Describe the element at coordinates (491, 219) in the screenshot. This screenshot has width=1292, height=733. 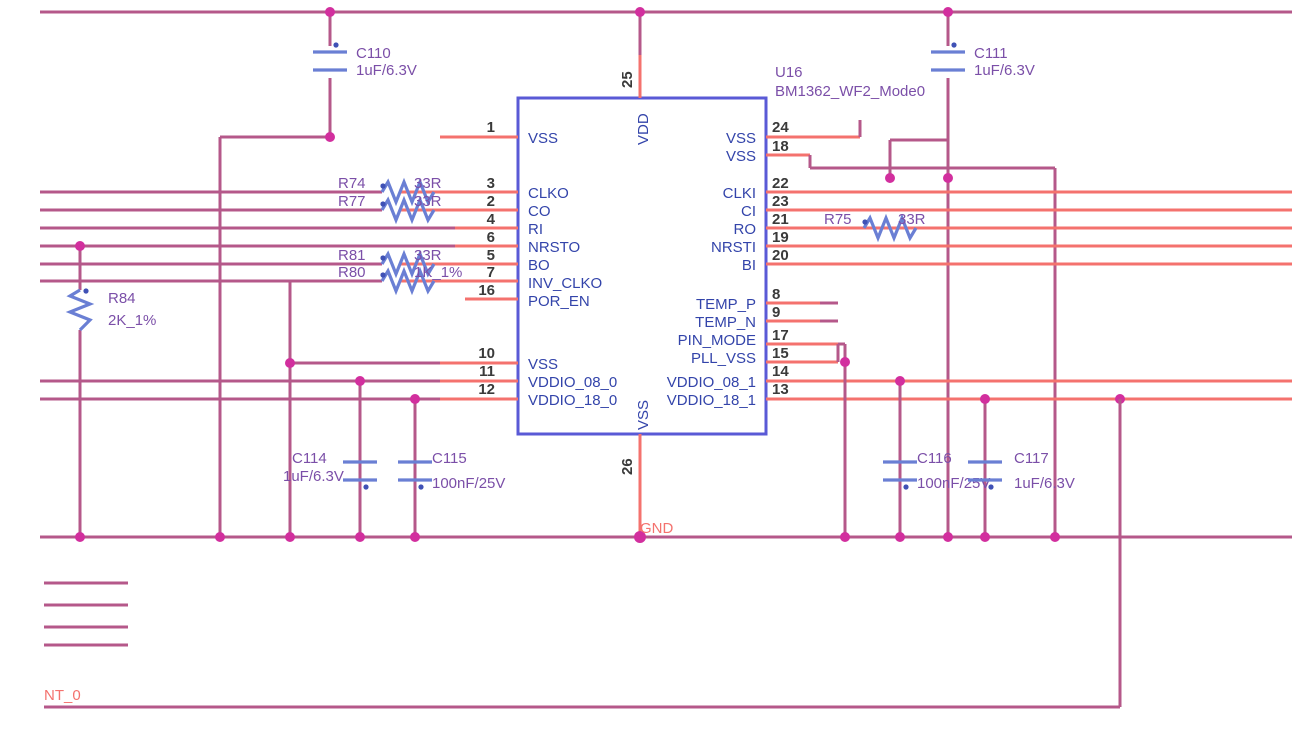
I see `pin-number-4: 4` at that location.